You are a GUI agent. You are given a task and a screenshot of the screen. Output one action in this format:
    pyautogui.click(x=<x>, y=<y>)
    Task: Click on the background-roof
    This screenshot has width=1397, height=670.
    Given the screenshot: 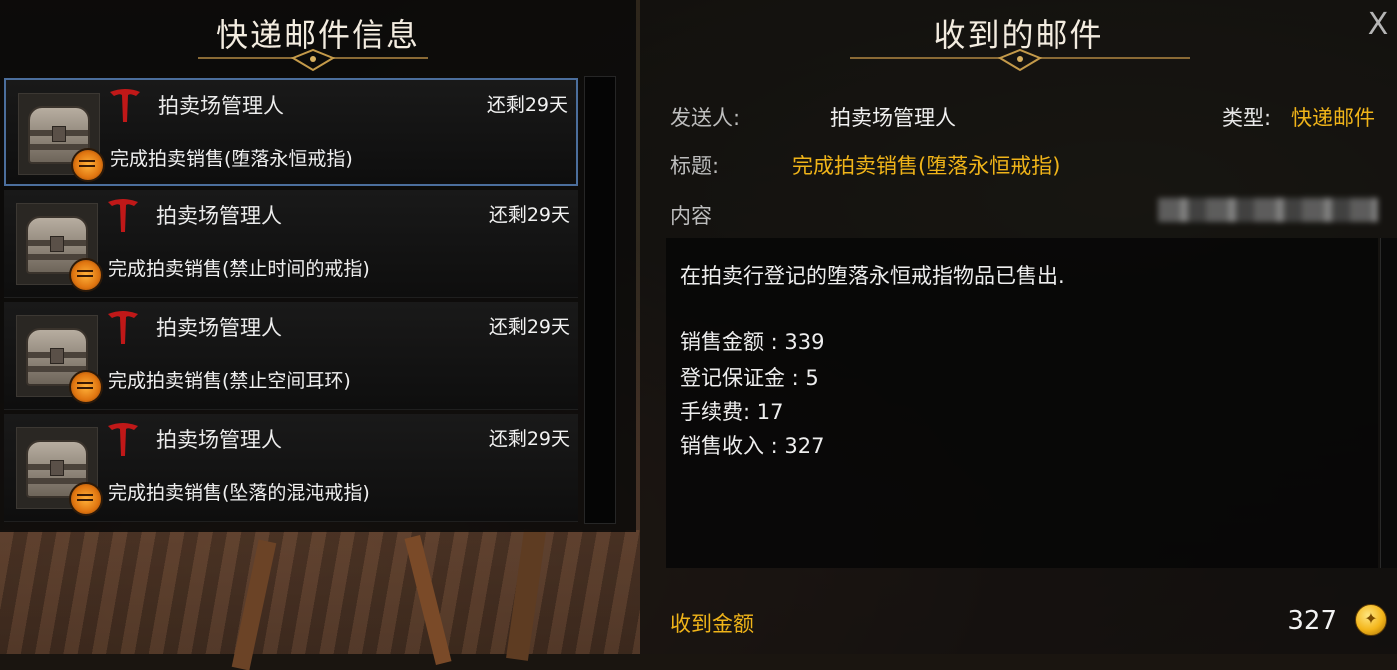 What is the action you would take?
    pyautogui.click(x=320, y=592)
    